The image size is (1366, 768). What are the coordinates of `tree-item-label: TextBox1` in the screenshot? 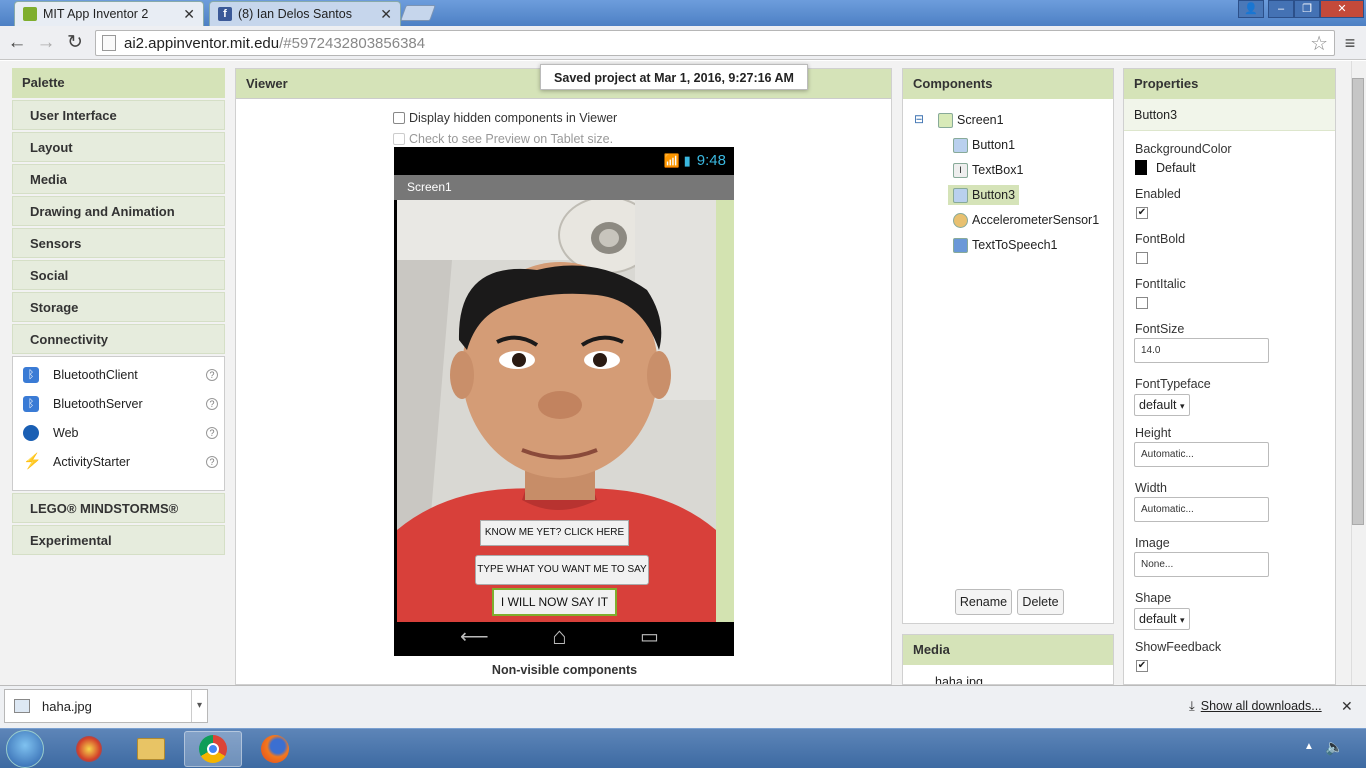 It's located at (998, 170).